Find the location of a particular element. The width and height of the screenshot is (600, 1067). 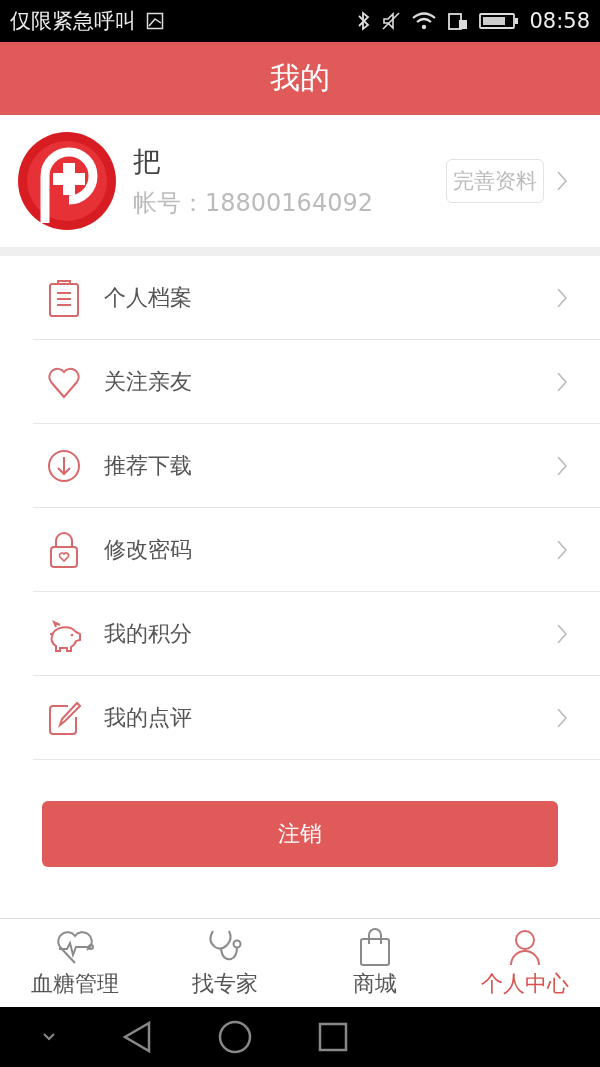

image-icon is located at coordinates (155, 21).